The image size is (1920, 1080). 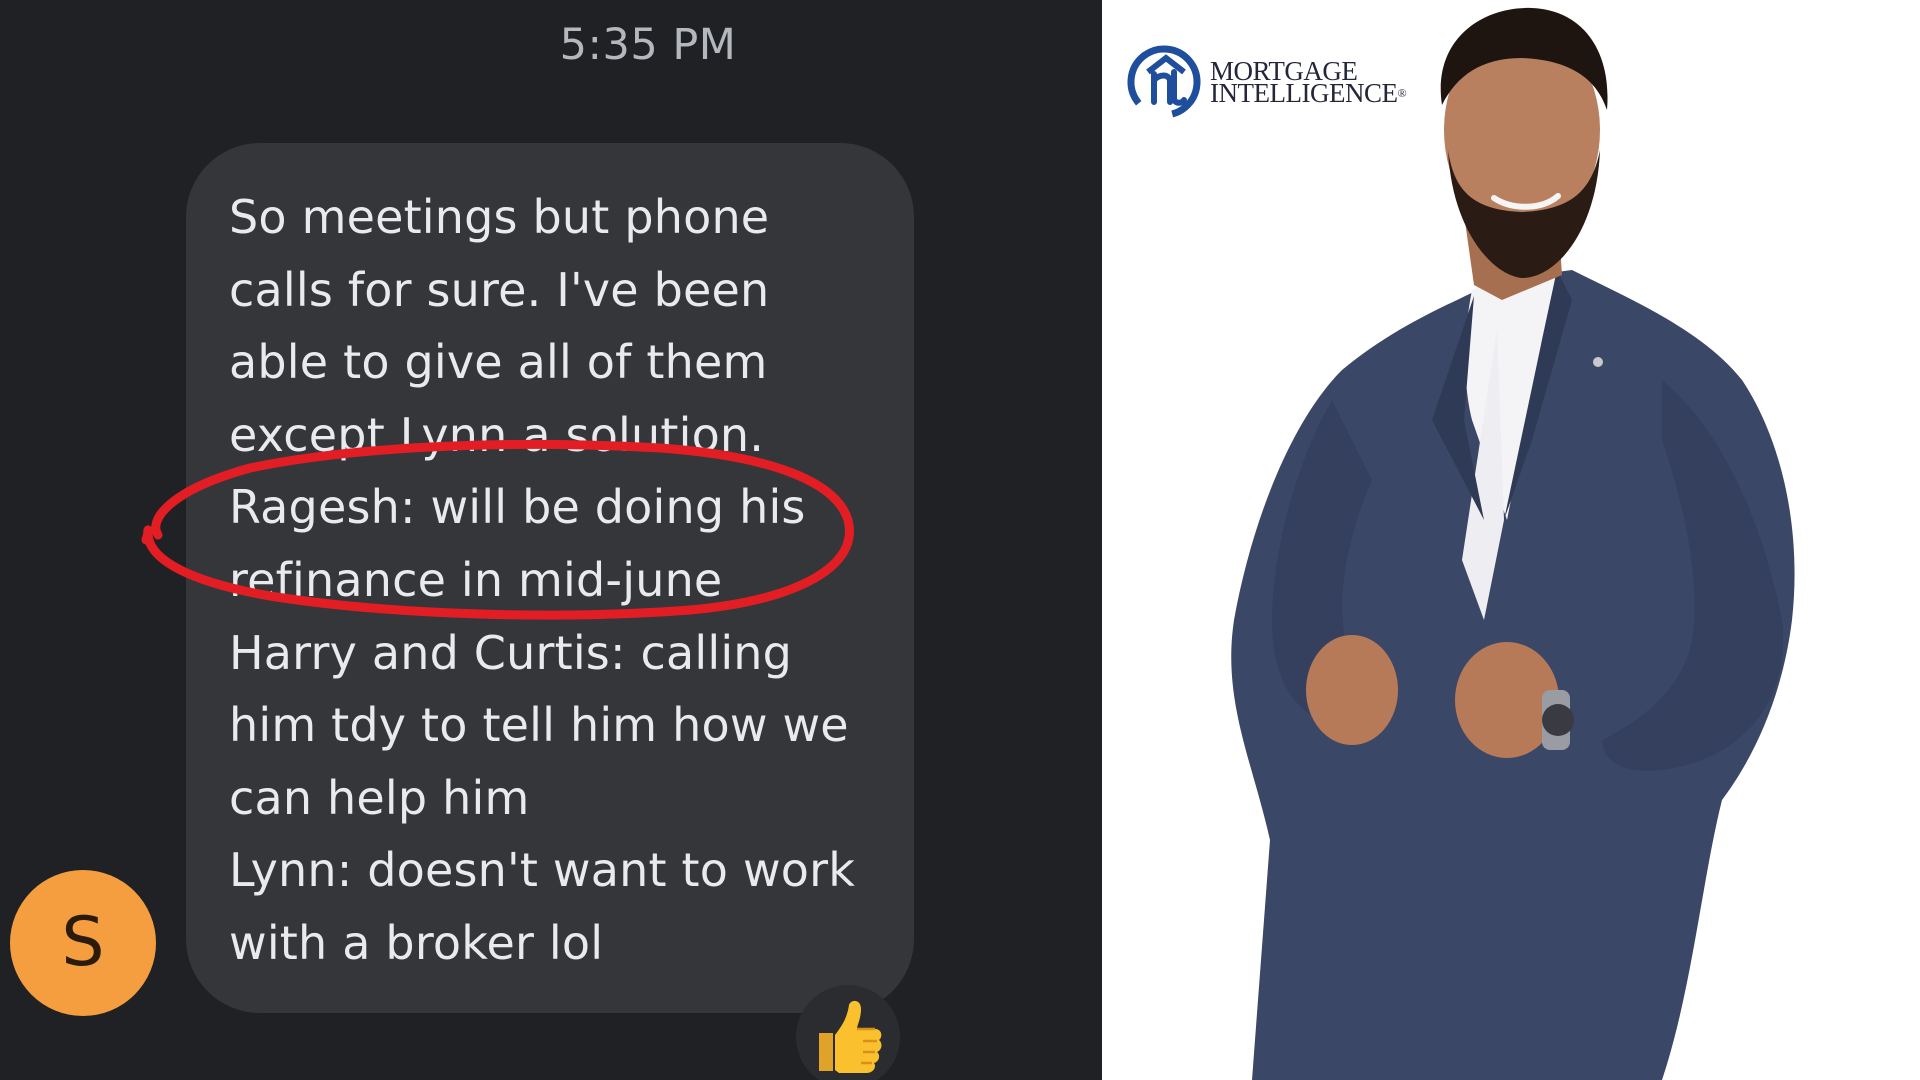 I want to click on sender-avatar: S, so click(x=83, y=943).